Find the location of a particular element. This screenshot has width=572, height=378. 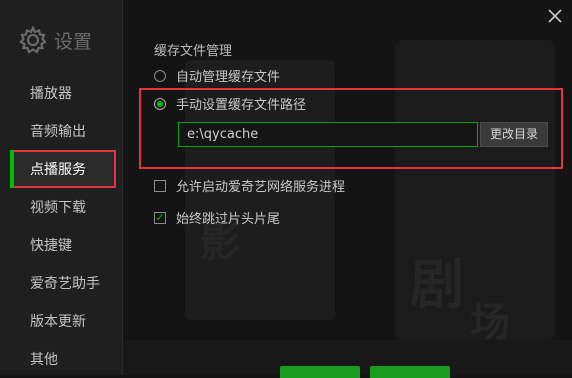

skip-intro-label: 始终跳过片头片尾 is located at coordinates (228, 219).